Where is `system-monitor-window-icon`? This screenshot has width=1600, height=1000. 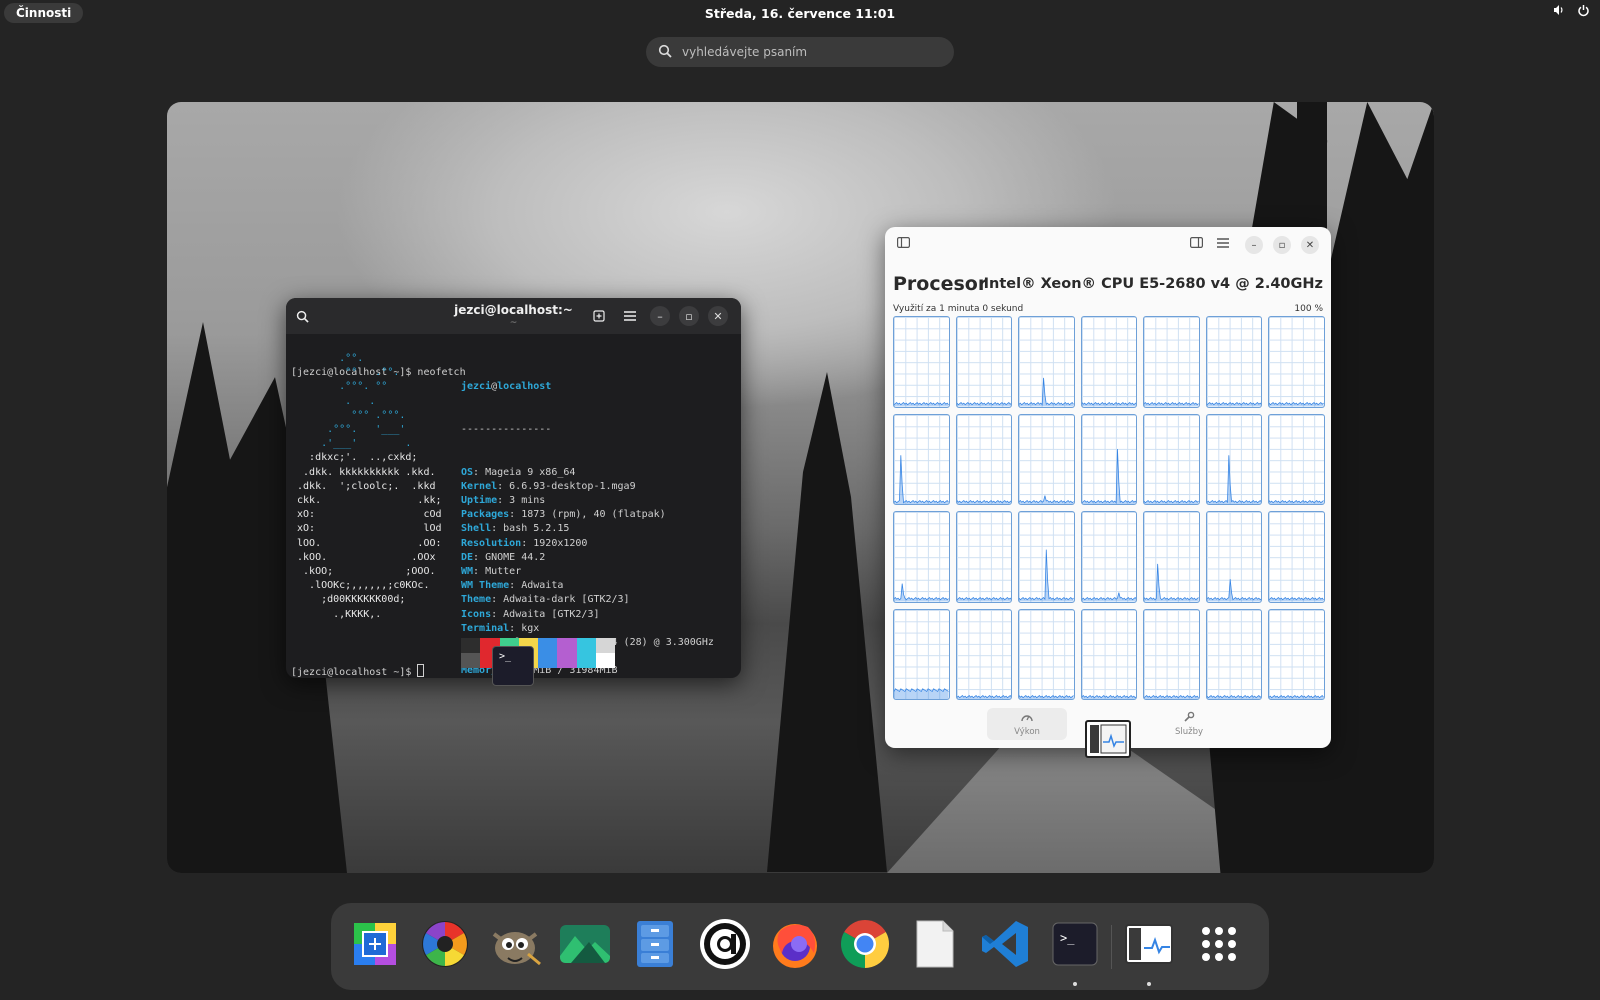
system-monitor-window-icon is located at coordinates (1108, 739).